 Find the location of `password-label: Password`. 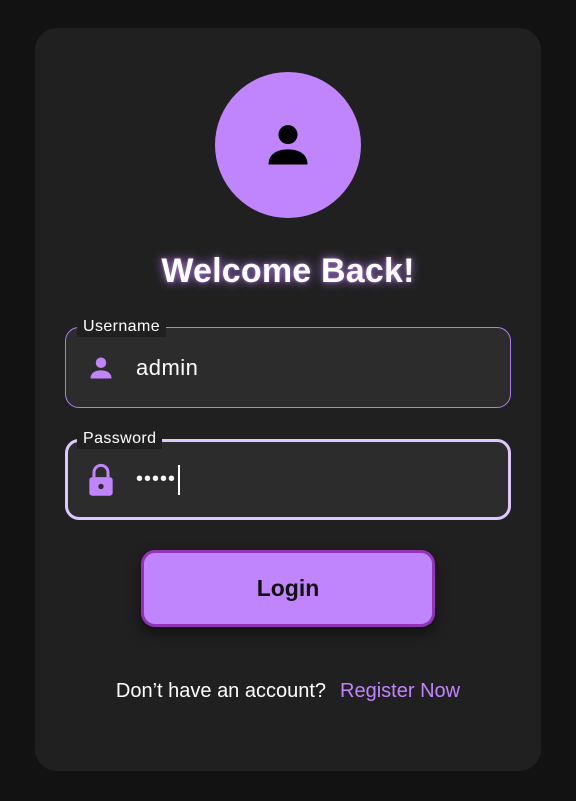

password-label: Password is located at coordinates (120, 439).